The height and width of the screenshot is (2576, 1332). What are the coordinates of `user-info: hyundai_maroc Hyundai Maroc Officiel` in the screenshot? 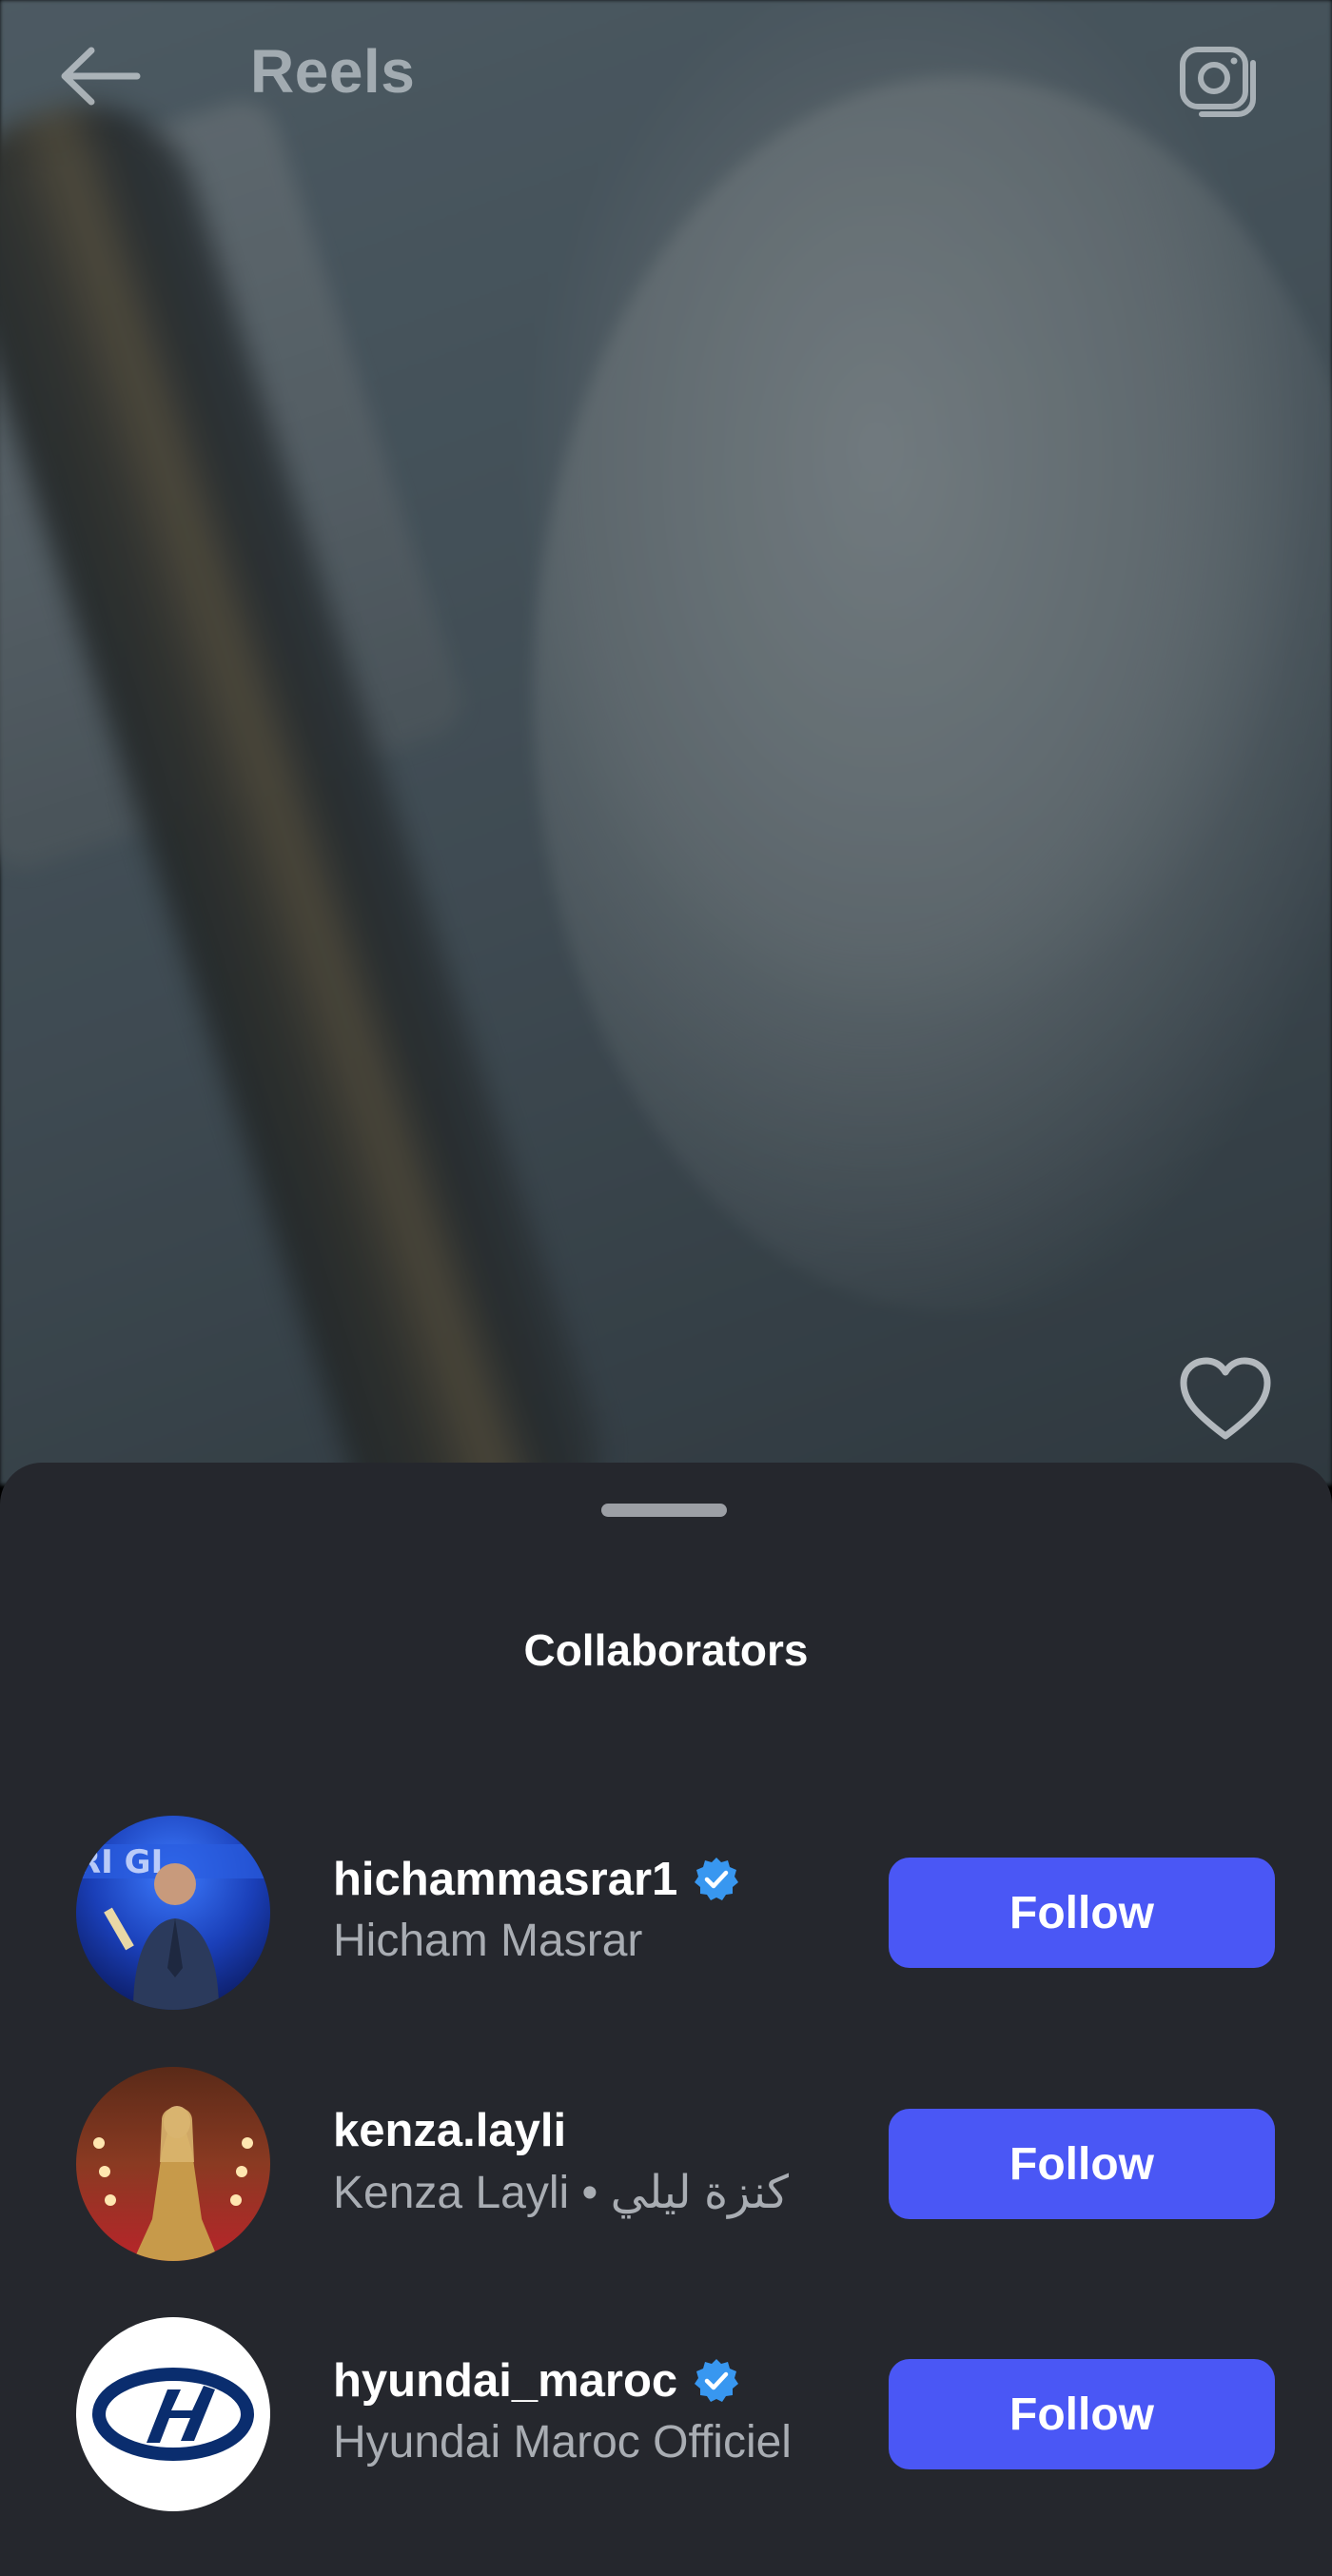 It's located at (599, 2409).